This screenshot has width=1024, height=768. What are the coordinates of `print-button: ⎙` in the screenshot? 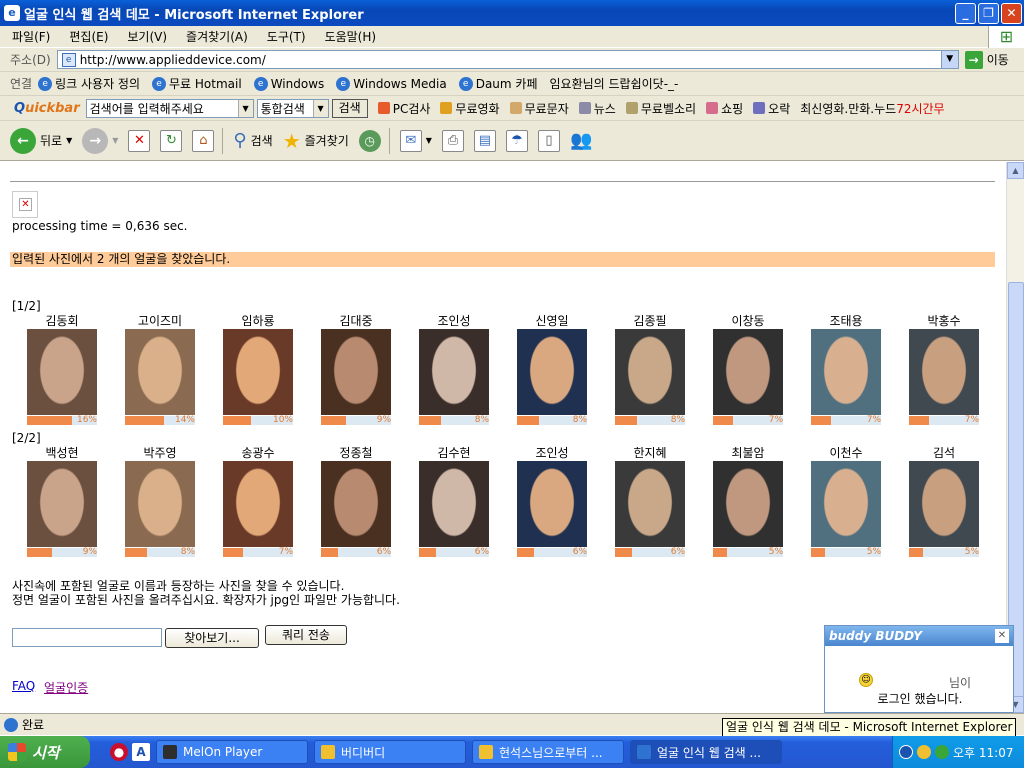 It's located at (452, 141).